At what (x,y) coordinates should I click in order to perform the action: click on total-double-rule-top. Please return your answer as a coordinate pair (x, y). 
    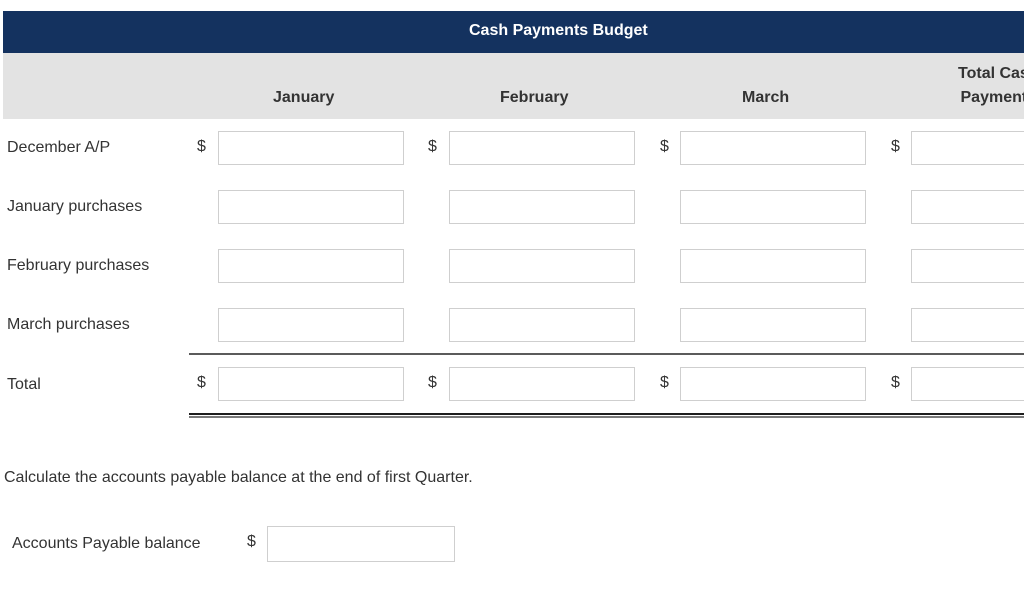
    Looking at the image, I should click on (606, 414).